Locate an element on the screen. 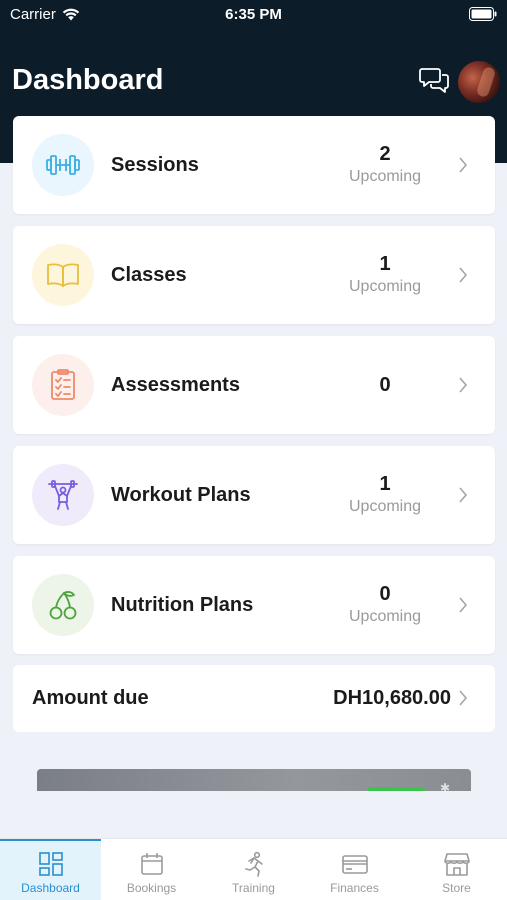 Image resolution: width=507 pixels, height=900 pixels. workout-plans-card: Workout Plans 1 Upcoming is located at coordinates (254, 495).